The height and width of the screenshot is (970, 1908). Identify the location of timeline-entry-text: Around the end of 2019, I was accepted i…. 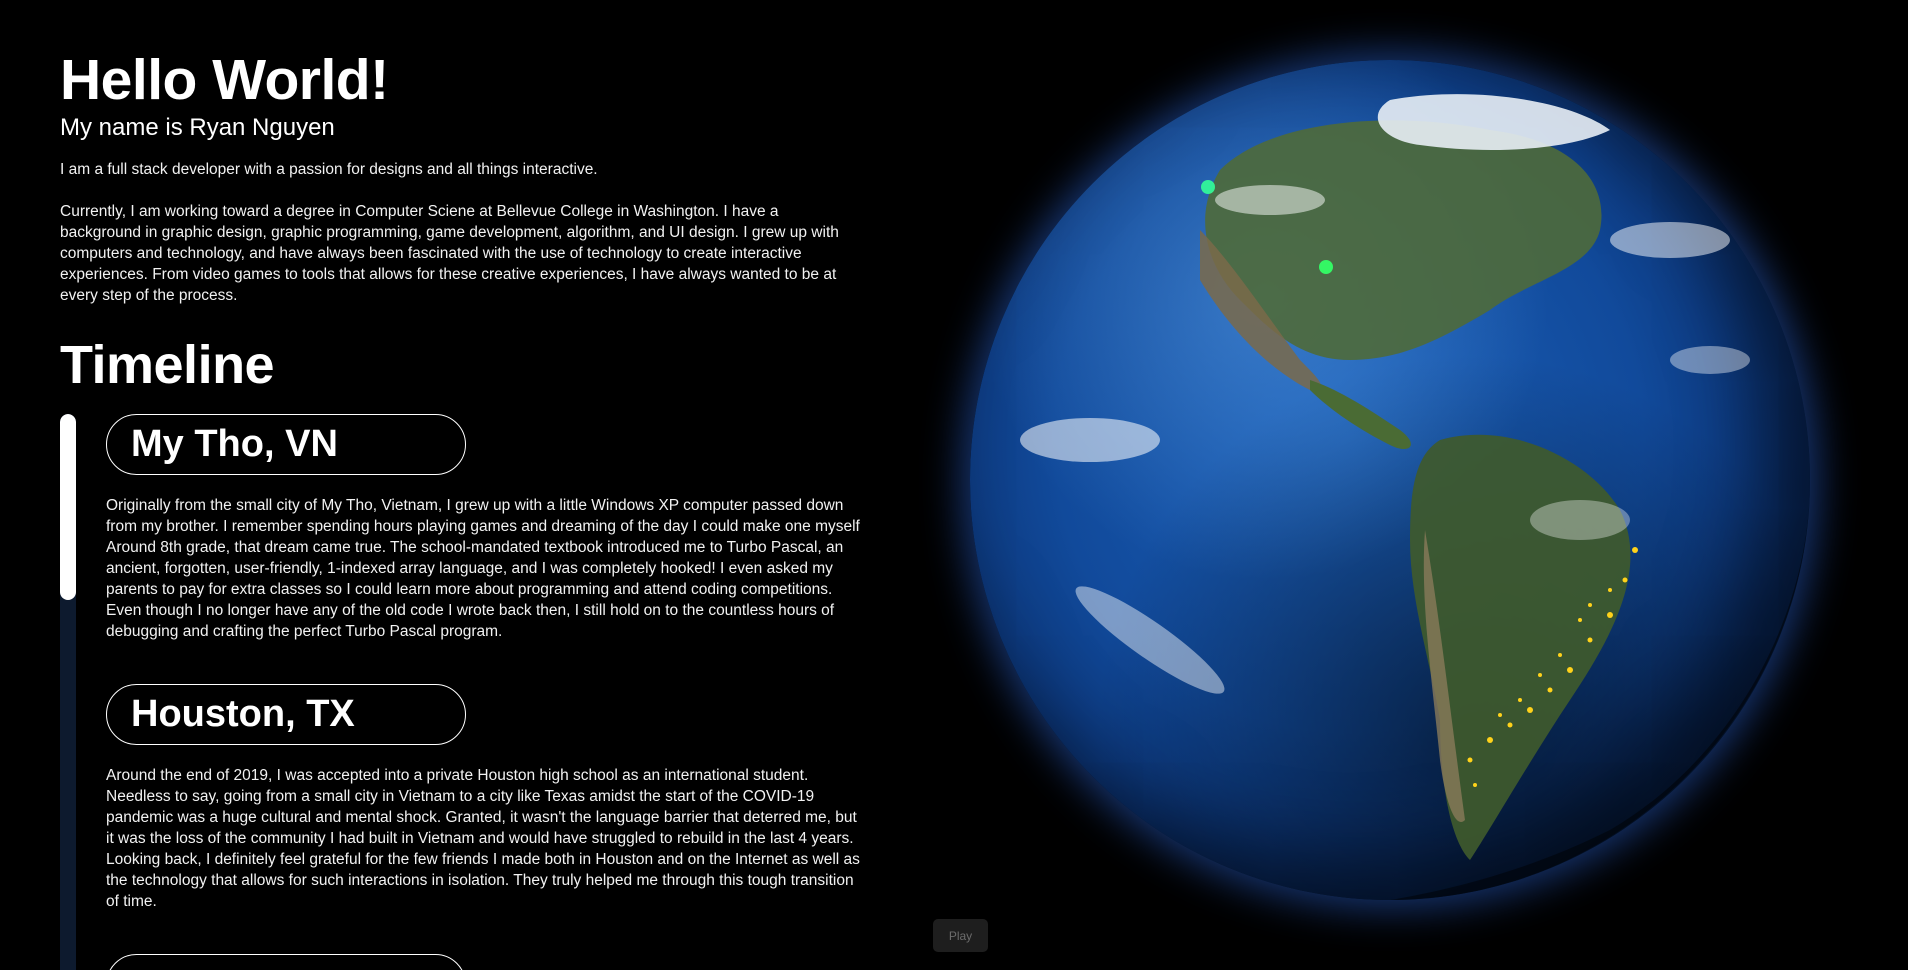
(483, 838).